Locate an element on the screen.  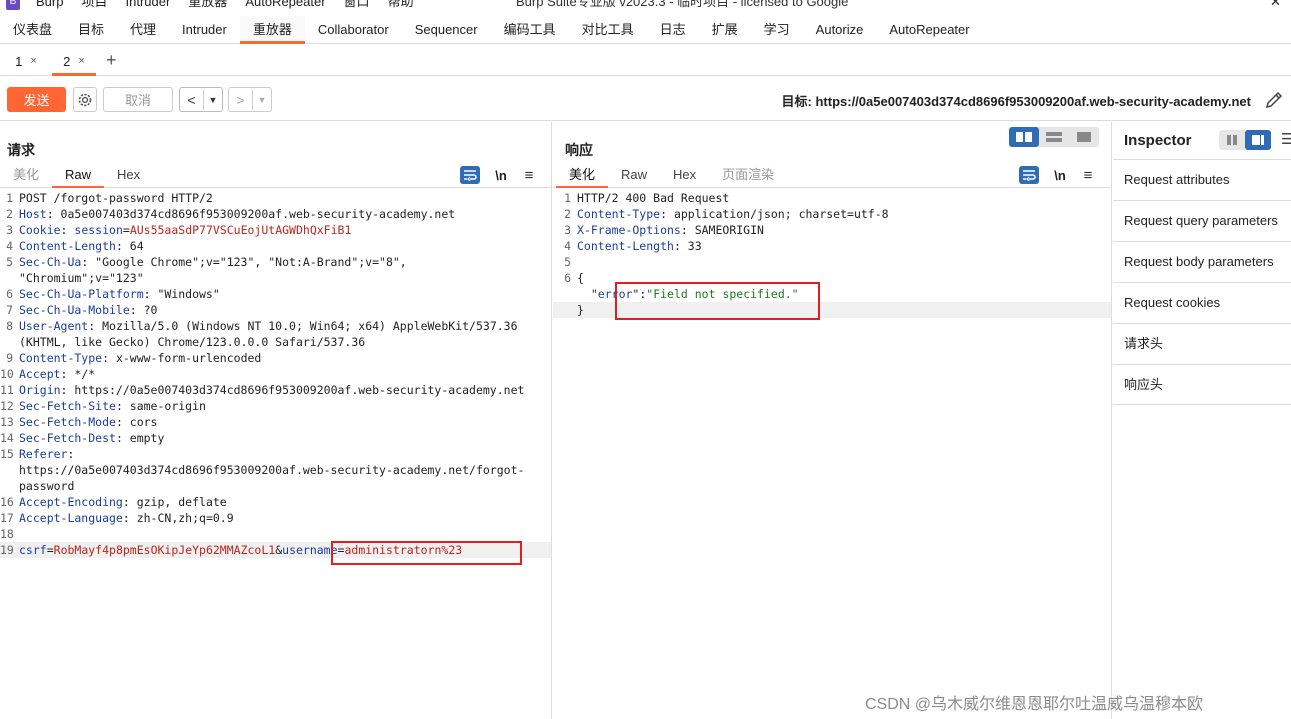
code-token: = is located at coordinates (126, 230).